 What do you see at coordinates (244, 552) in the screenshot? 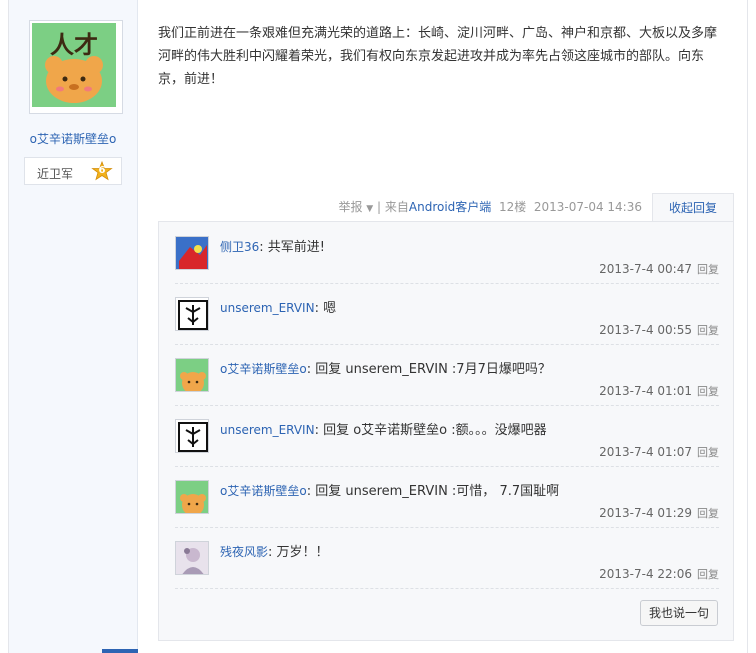
I see `reply-username: 残夜风影` at bounding box center [244, 552].